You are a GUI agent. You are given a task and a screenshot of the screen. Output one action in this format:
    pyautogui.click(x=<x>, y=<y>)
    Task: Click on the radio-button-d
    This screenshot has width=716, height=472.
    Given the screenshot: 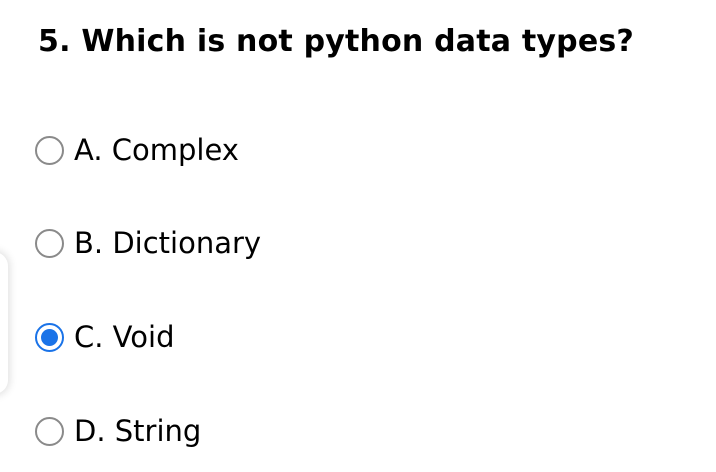 What is the action you would take?
    pyautogui.click(x=49, y=431)
    